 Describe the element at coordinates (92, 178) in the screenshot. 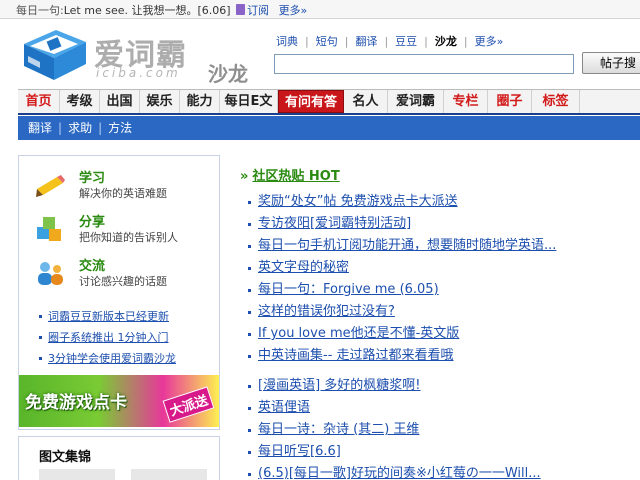

I see `feature-title: 学习` at that location.